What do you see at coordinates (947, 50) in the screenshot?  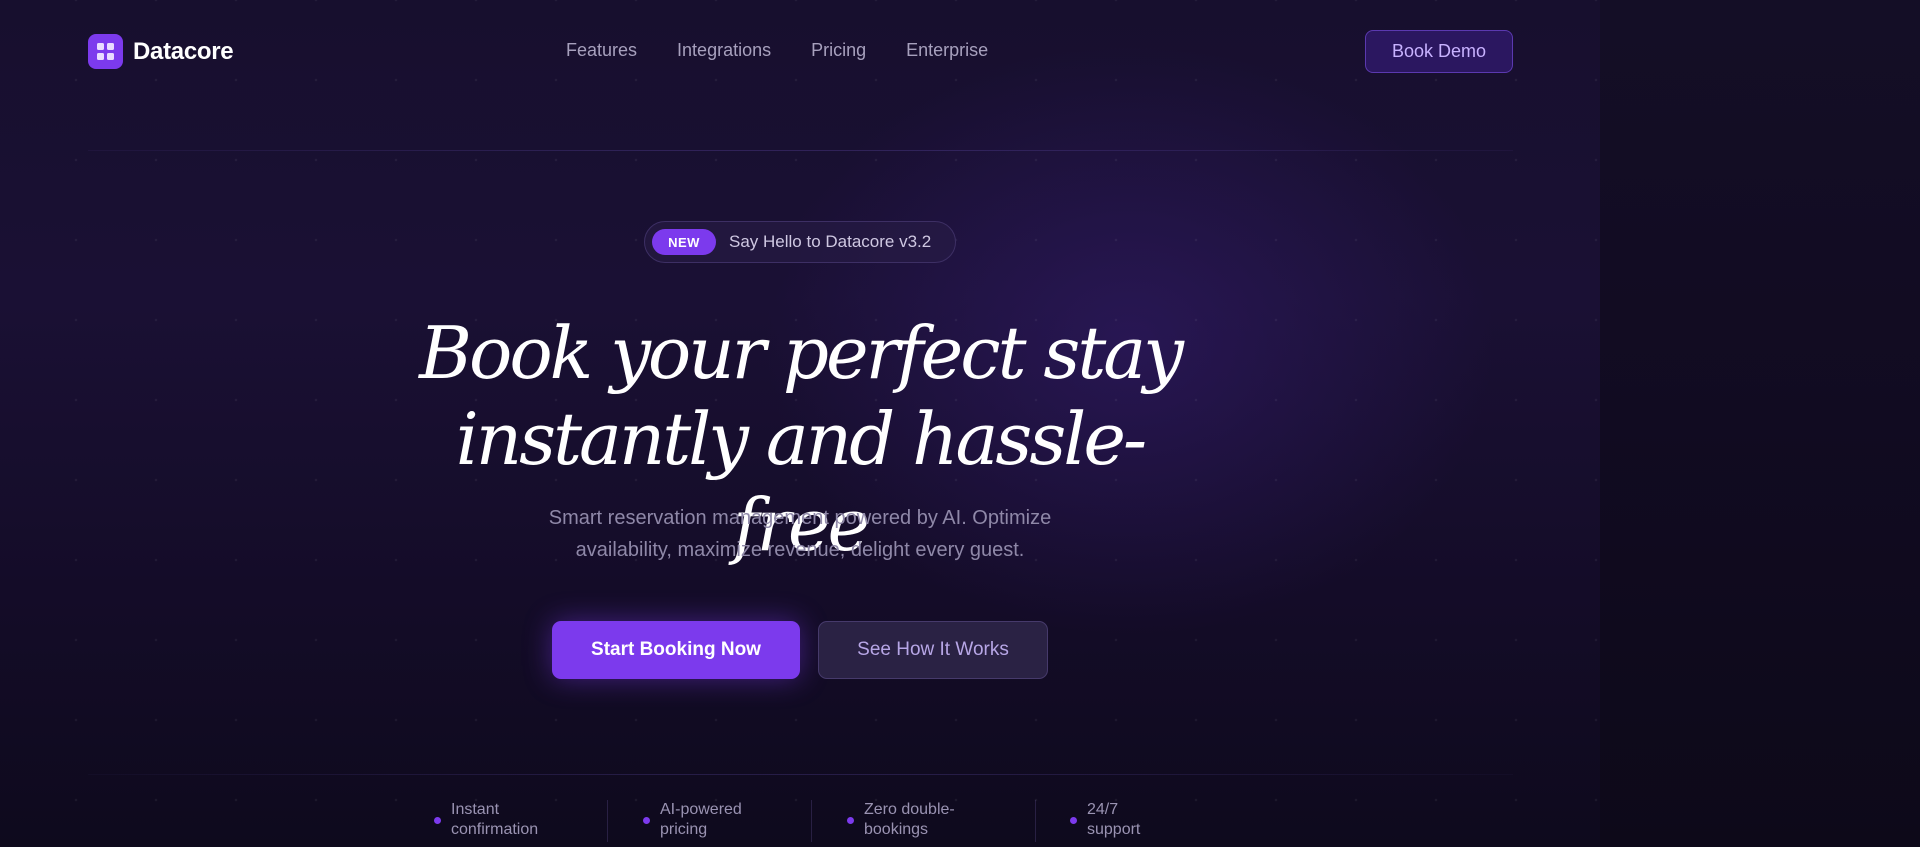 I see `nav-item-enterprise: Enterprise` at bounding box center [947, 50].